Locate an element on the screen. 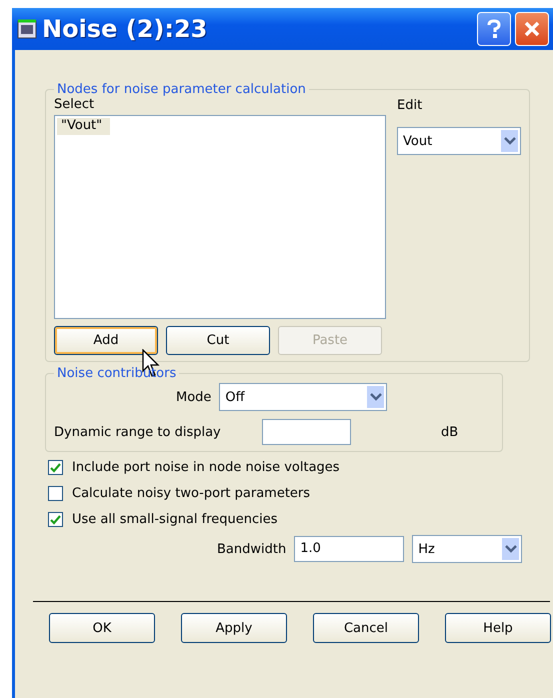  help-button is located at coordinates (494, 29).